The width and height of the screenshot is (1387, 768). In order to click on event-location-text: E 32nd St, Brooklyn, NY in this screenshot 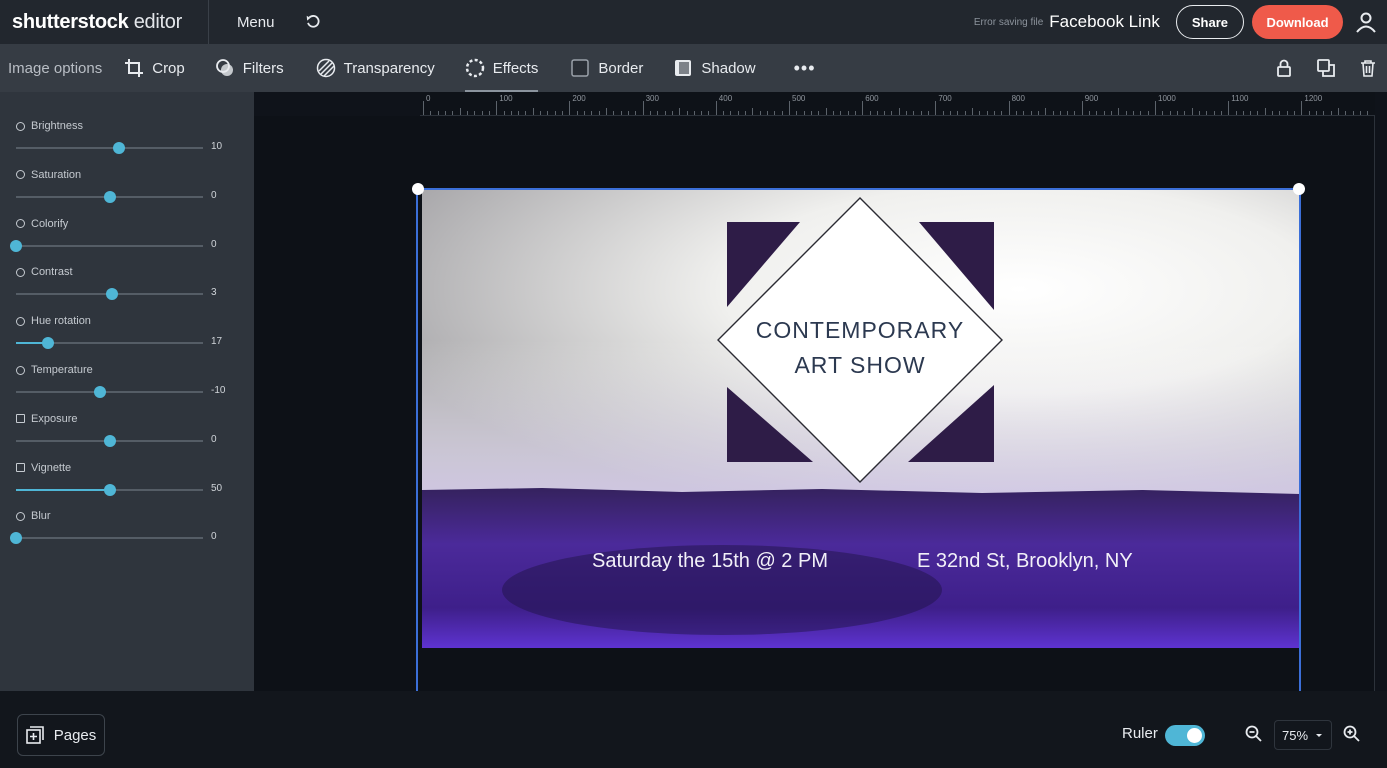, I will do `click(1025, 561)`.